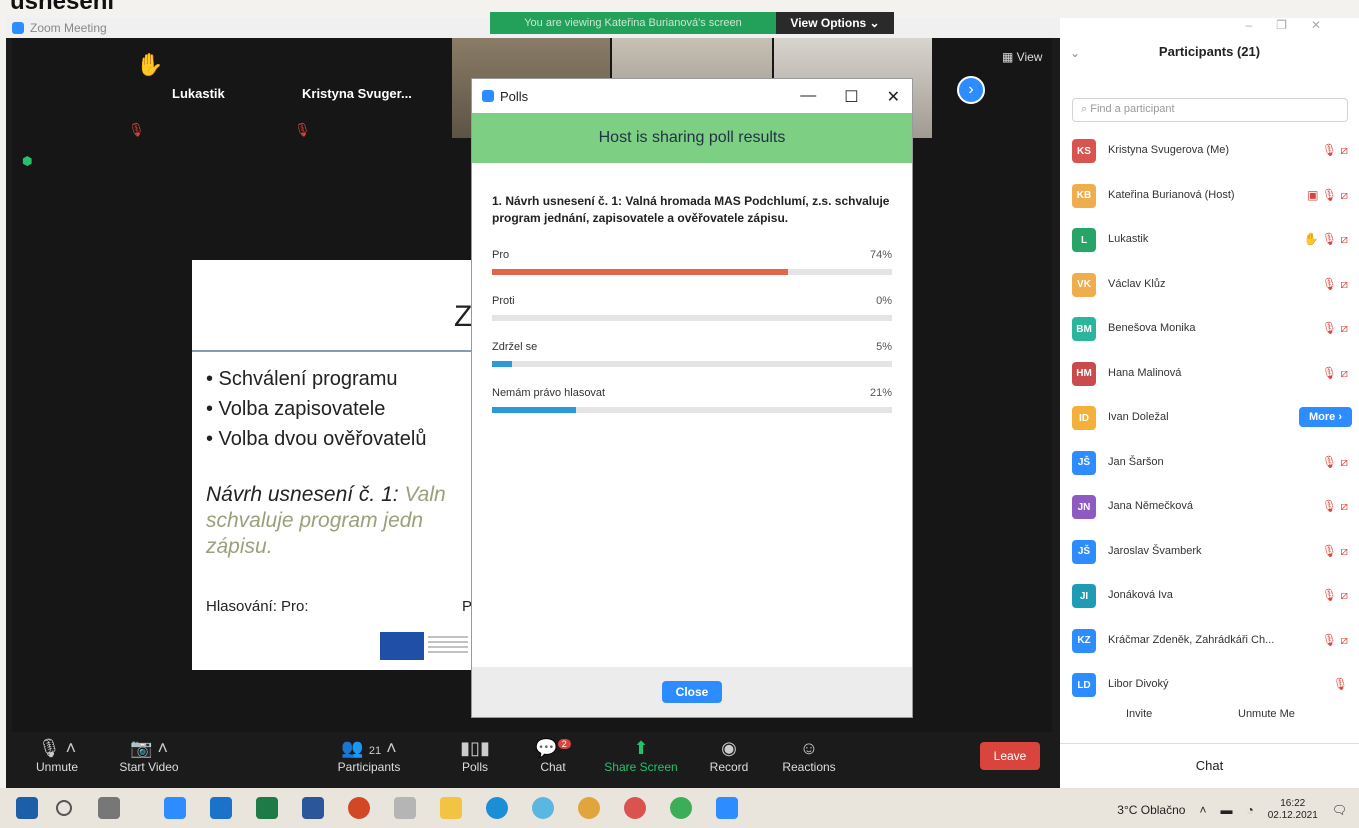 This screenshot has width=1359, height=828. What do you see at coordinates (1213, 374) in the screenshot?
I see `participant-row: HM Hana Malinová 🎙 ⧄` at bounding box center [1213, 374].